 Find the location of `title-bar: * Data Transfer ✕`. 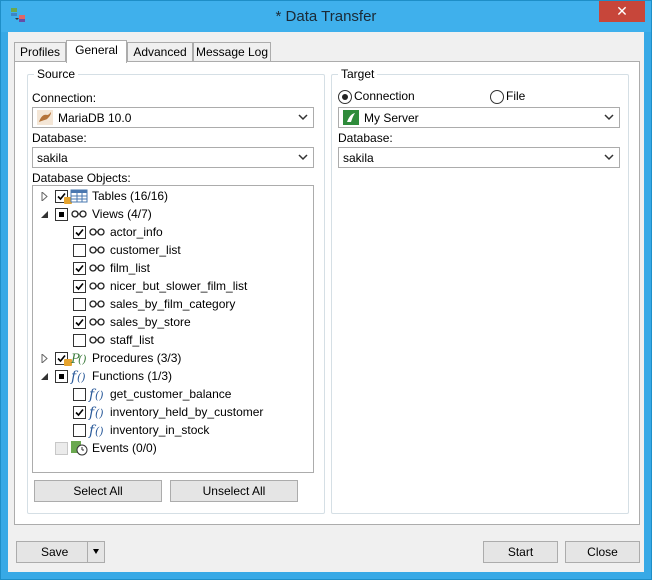

title-bar: * Data Transfer ✕ is located at coordinates (326, 16).